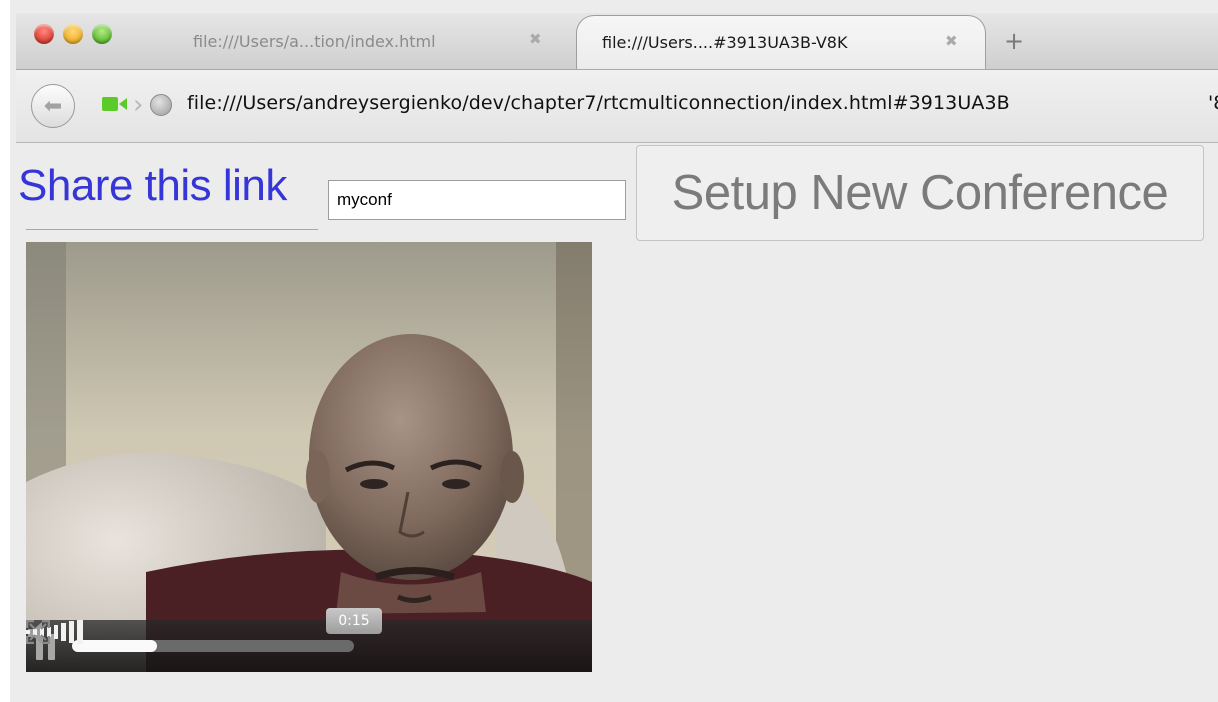 The width and height of the screenshot is (1218, 702). I want to click on close-window-button, so click(44, 34).